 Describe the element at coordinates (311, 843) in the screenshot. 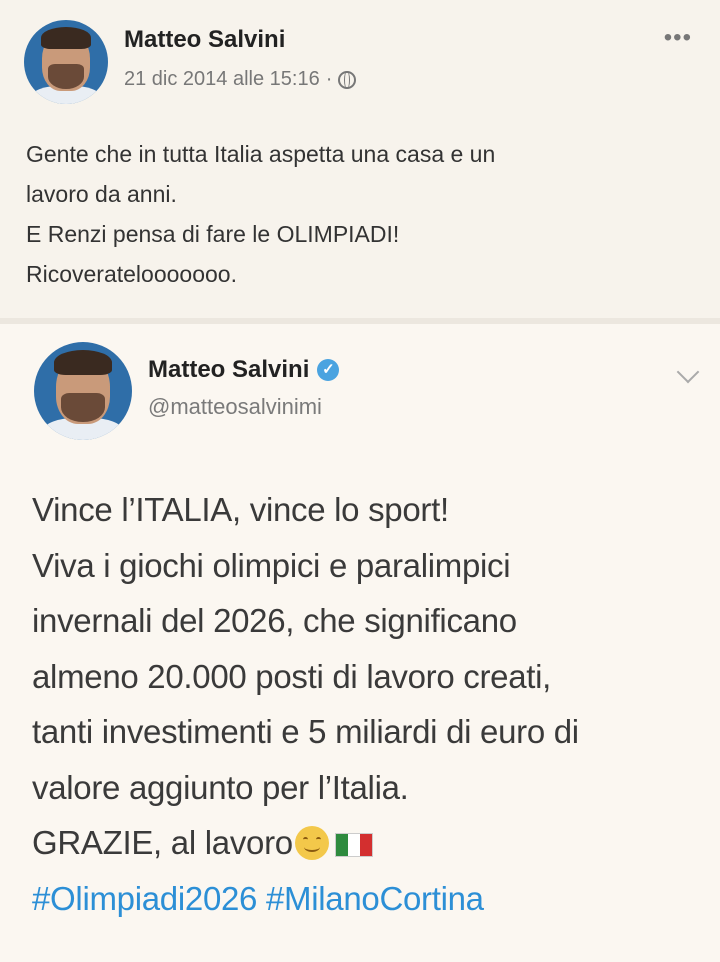

I see `smiling-face-icon` at that location.